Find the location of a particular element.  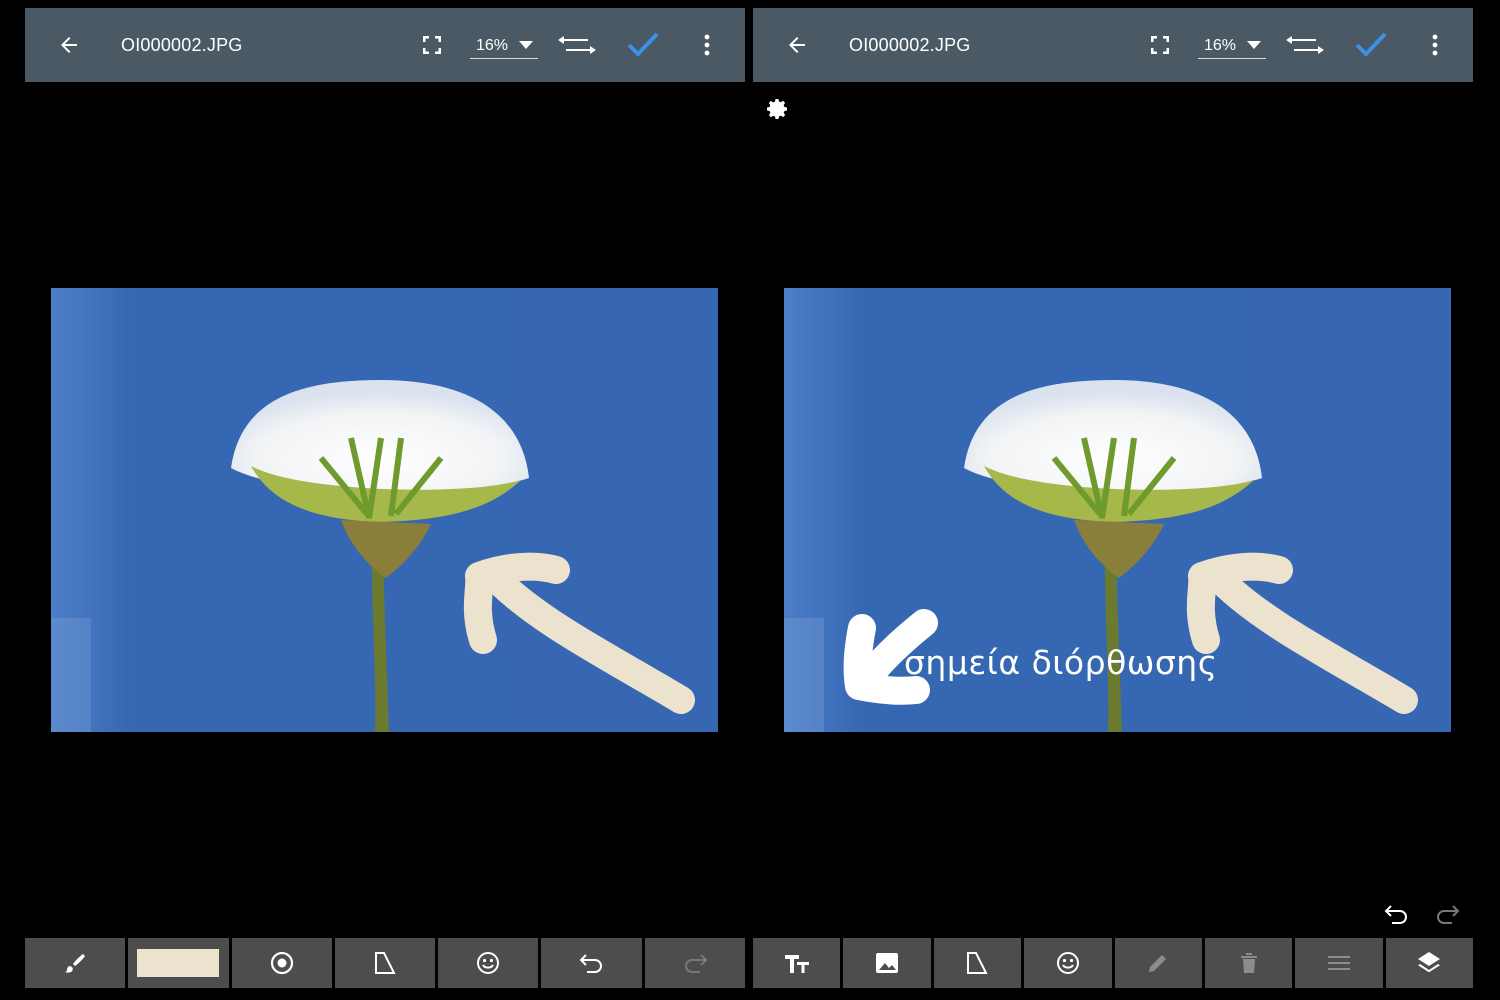

brush-tool-button is located at coordinates (75, 963).